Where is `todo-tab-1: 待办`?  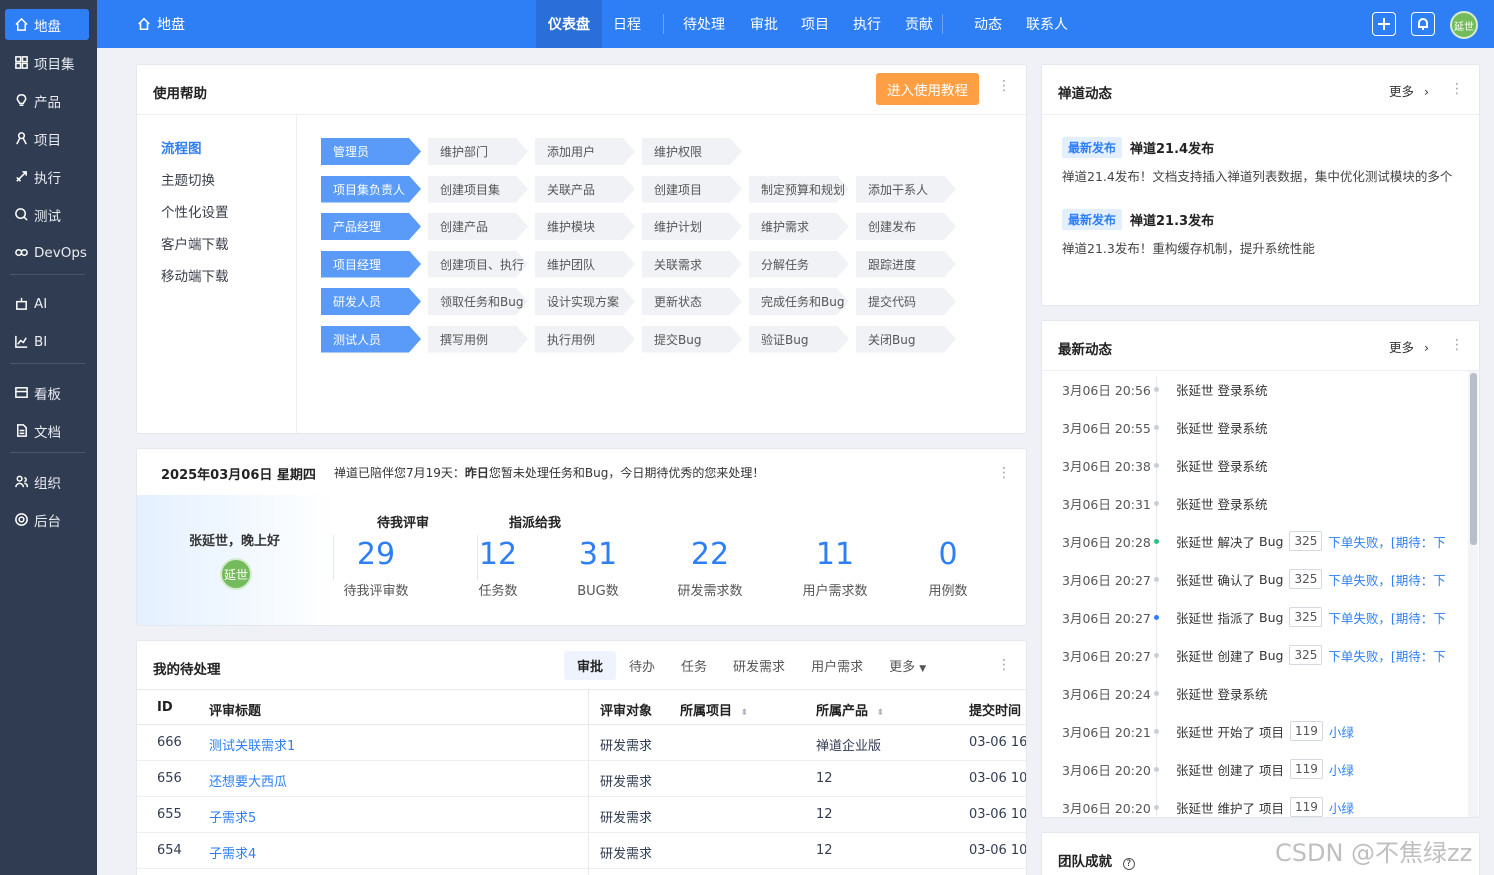 todo-tab-1: 待办 is located at coordinates (642, 665).